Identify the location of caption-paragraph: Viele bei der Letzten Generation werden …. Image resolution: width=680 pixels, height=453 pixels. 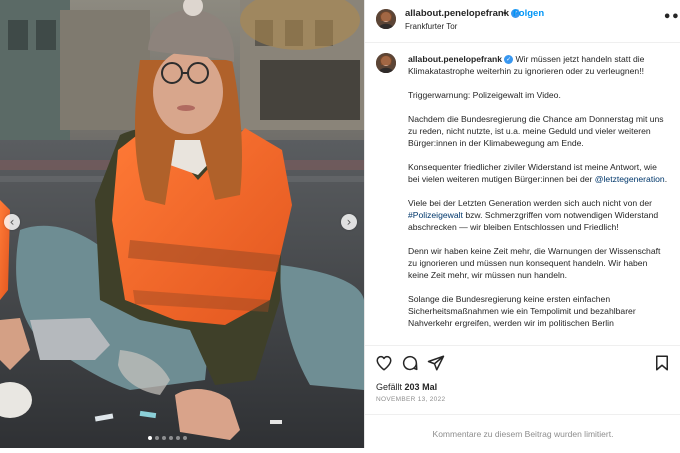
(530, 203).